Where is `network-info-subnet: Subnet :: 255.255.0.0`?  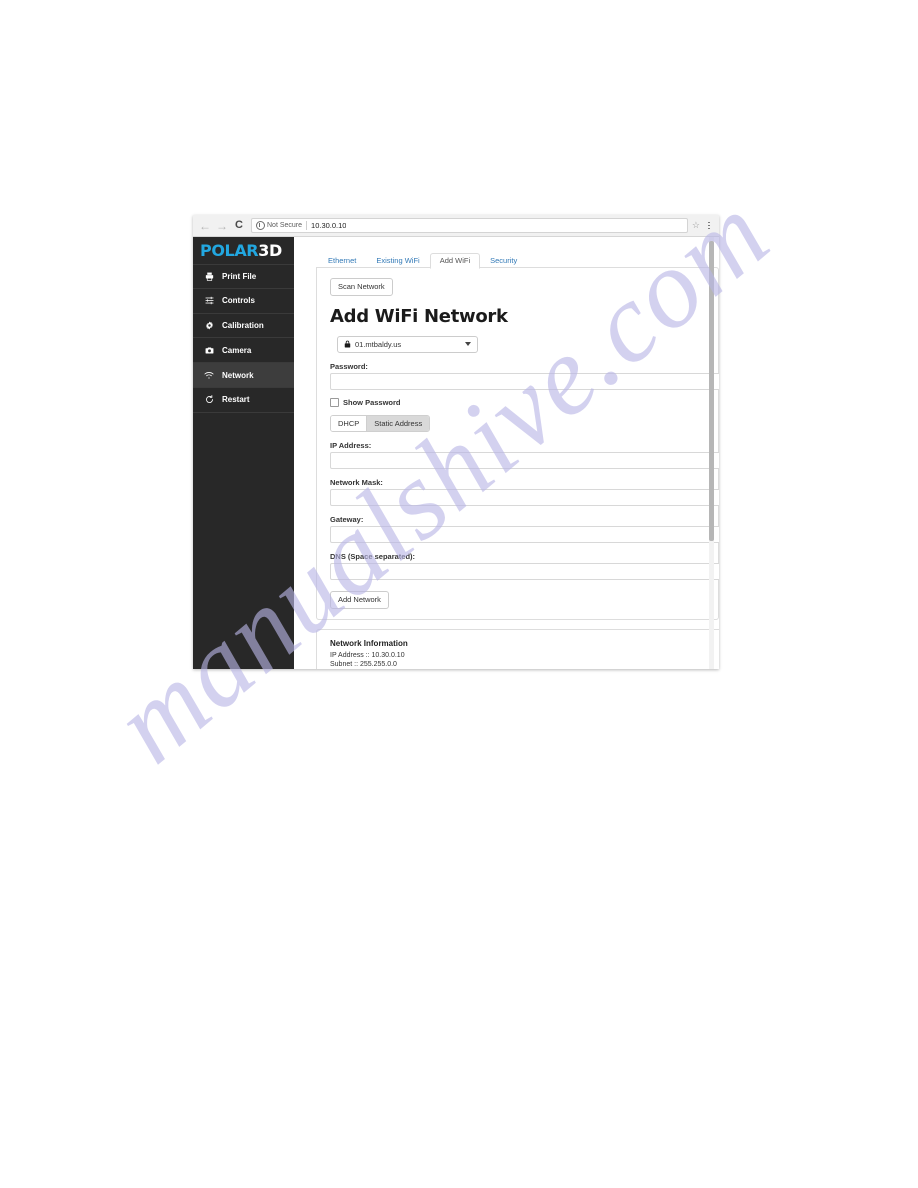 network-info-subnet: Subnet :: 255.255.0.0 is located at coordinates (363, 664).